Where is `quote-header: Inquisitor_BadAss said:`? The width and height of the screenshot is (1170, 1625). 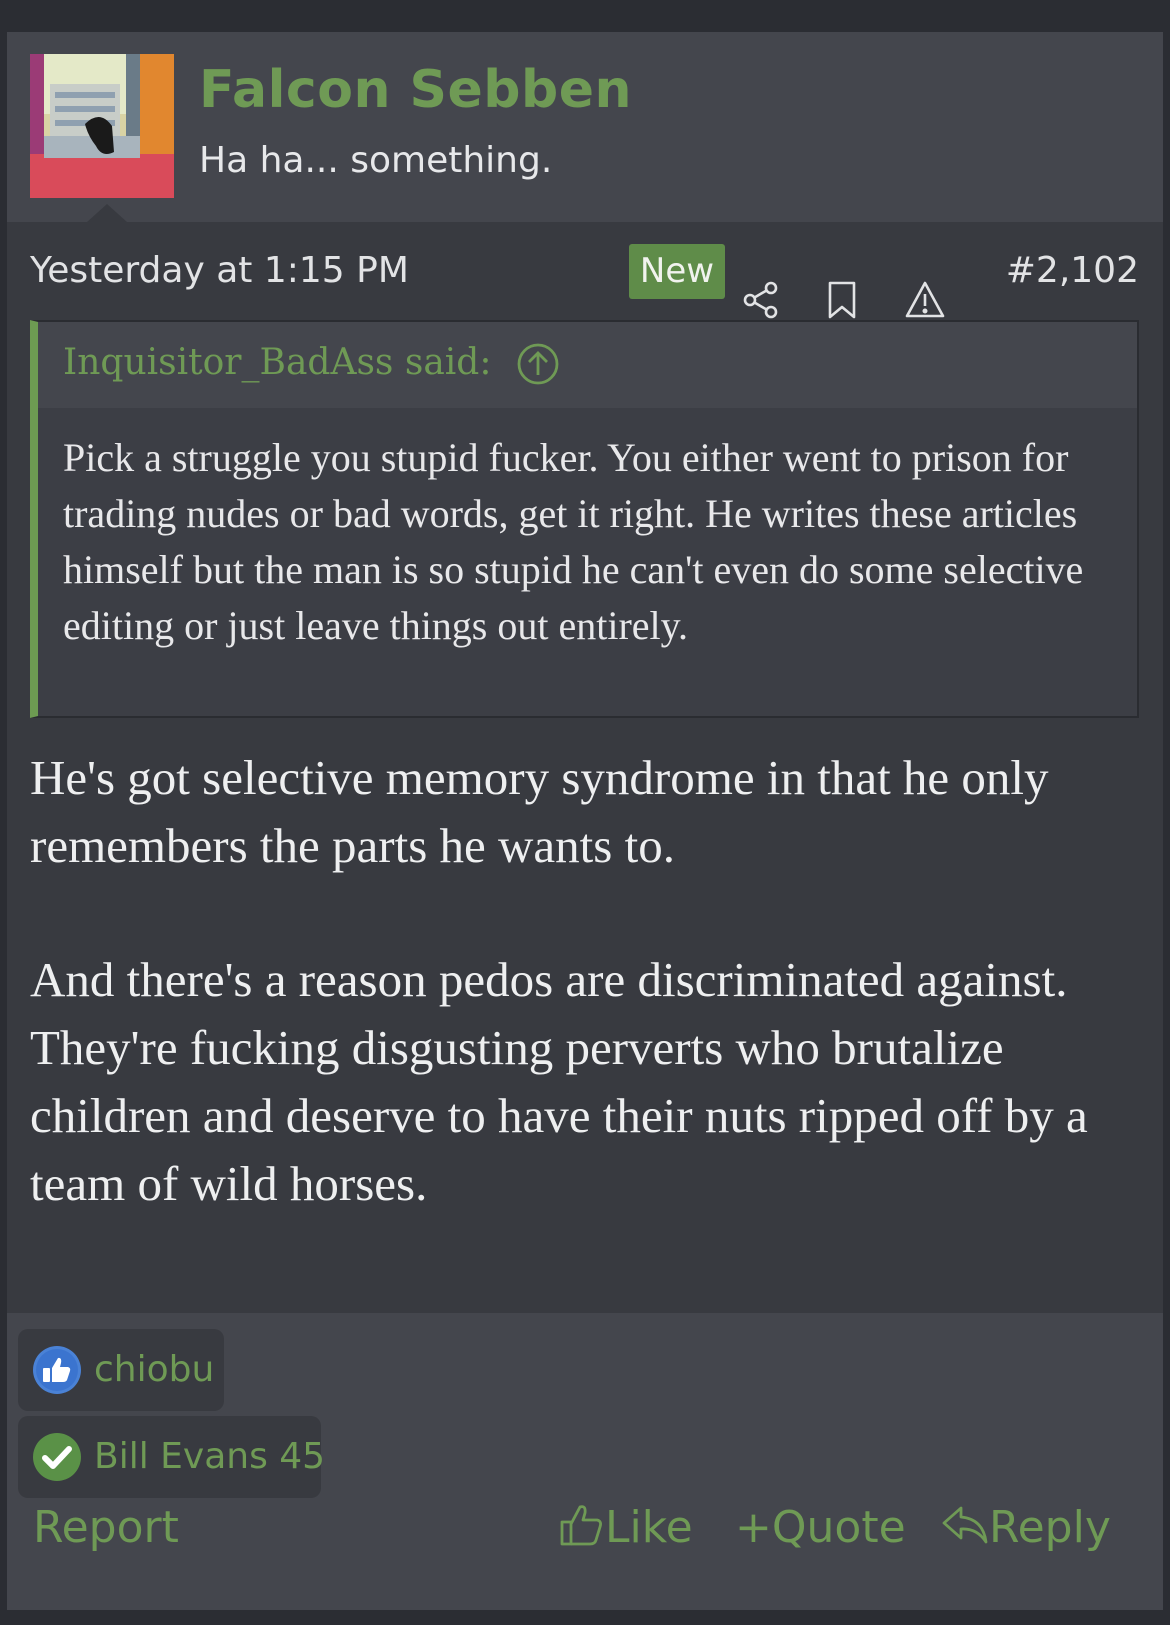
quote-header: Inquisitor_BadAss said: is located at coordinates (587, 365).